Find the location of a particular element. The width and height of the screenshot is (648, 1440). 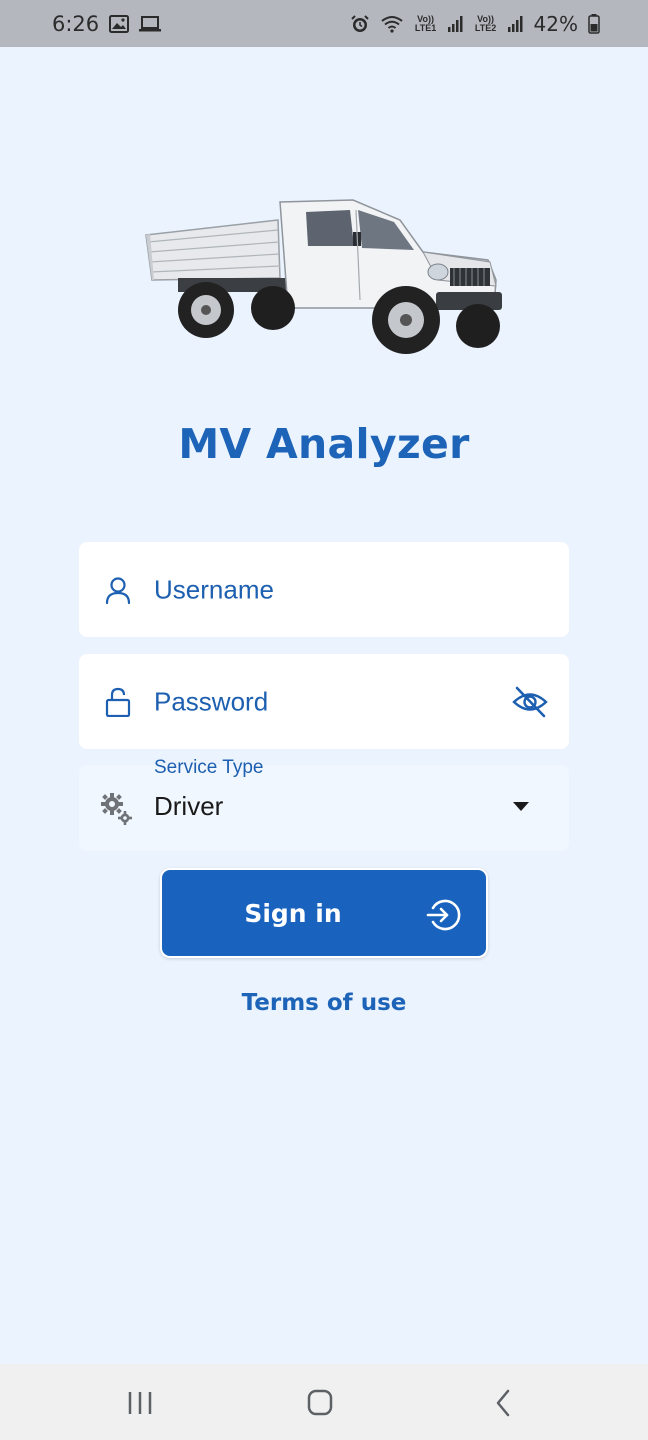

sign-in-button: Sign in is located at coordinates (324, 913).